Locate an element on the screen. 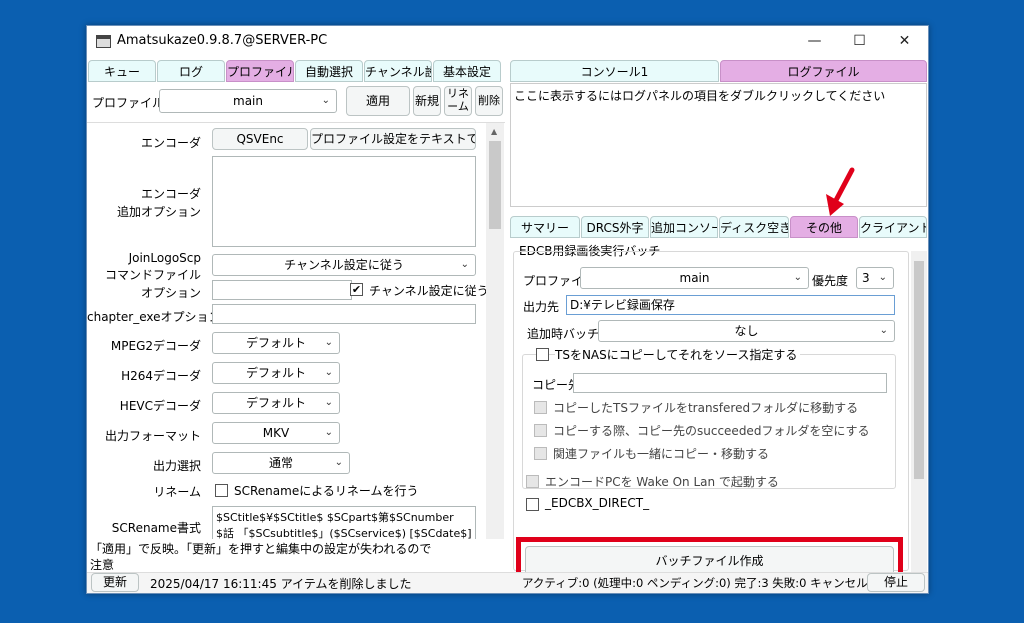 The image size is (1024, 623). scroll-up-icon: ▲ is located at coordinates (494, 131).